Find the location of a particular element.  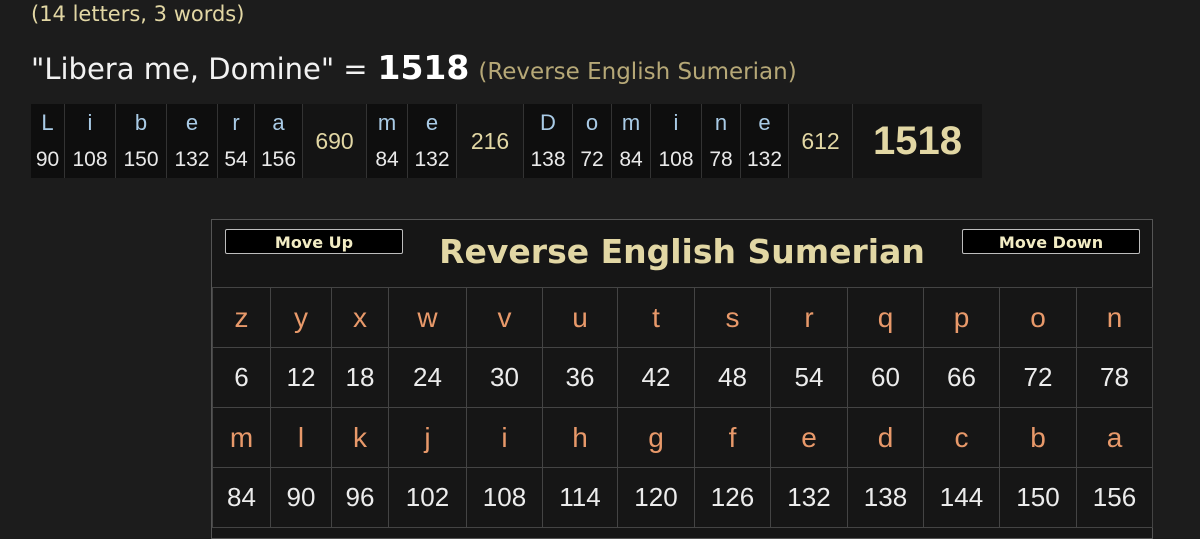

word-sum: 612 is located at coordinates (820, 141).